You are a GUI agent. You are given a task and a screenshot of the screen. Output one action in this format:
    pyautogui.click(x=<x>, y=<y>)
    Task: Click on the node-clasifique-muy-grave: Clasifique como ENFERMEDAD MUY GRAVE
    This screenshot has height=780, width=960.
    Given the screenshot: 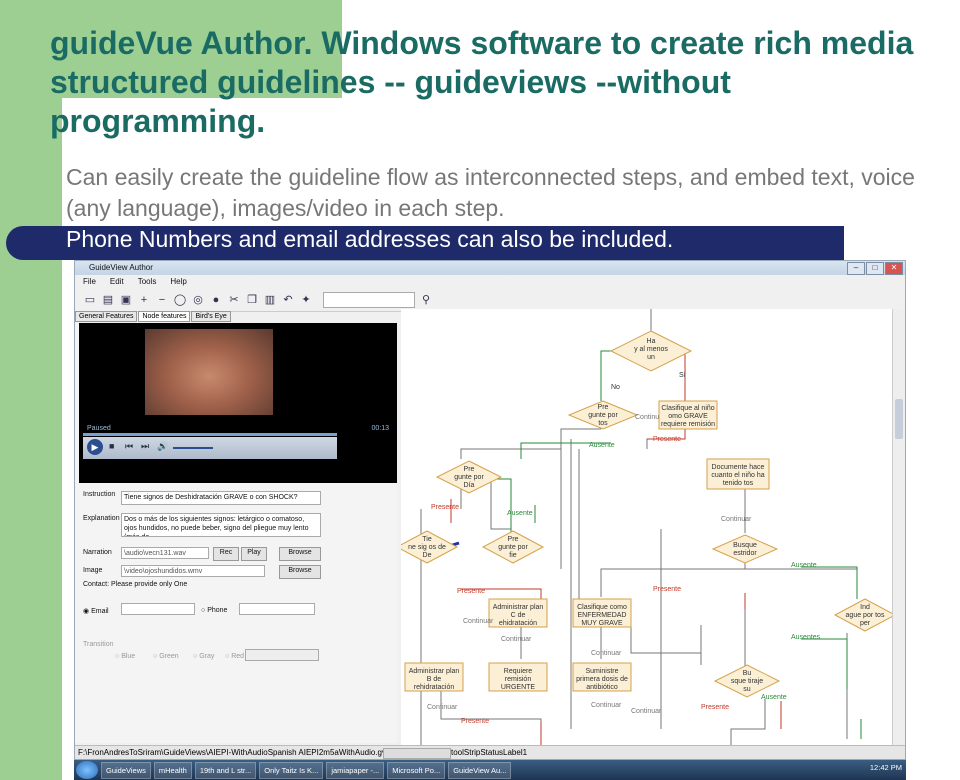 What is the action you would take?
    pyautogui.click(x=602, y=613)
    